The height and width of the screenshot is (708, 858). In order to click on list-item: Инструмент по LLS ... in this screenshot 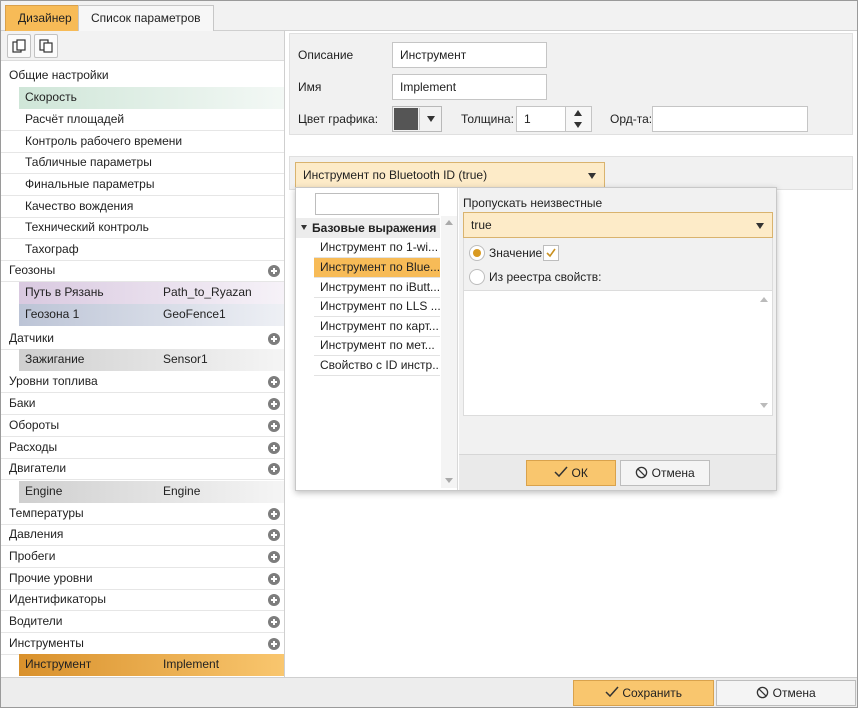, I will do `click(377, 307)`.